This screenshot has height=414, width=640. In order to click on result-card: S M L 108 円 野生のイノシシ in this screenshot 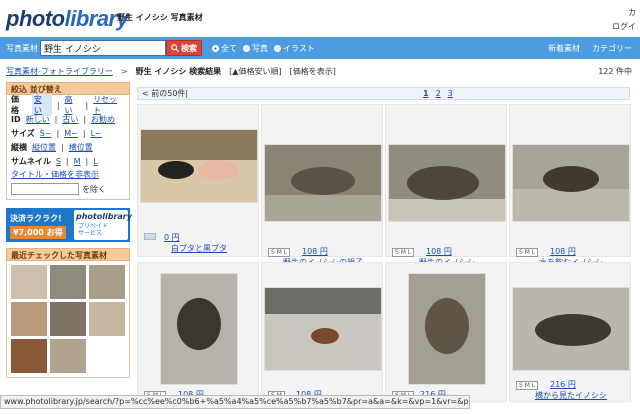, I will do `click(446, 185)`.